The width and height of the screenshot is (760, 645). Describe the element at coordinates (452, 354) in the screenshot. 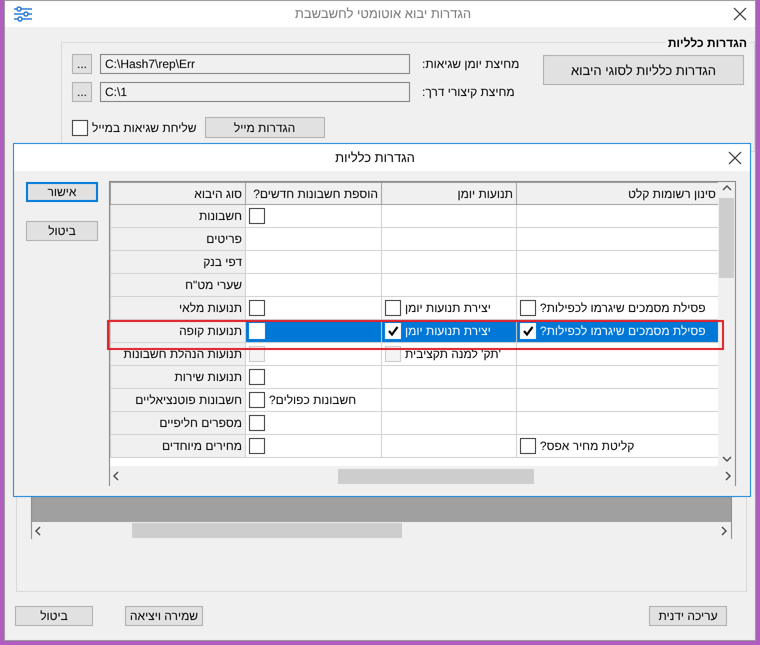

I see `cell-label: 'תק' למנה תקציבית` at that location.